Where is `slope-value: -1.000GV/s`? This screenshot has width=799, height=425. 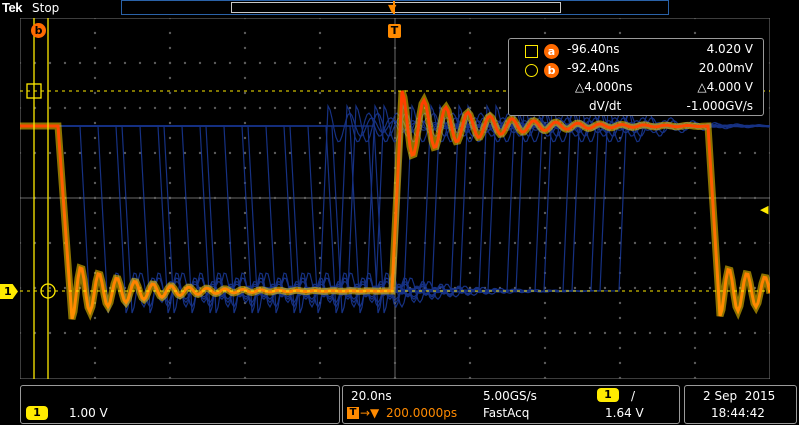
slope-value: -1.000GV/s is located at coordinates (720, 106).